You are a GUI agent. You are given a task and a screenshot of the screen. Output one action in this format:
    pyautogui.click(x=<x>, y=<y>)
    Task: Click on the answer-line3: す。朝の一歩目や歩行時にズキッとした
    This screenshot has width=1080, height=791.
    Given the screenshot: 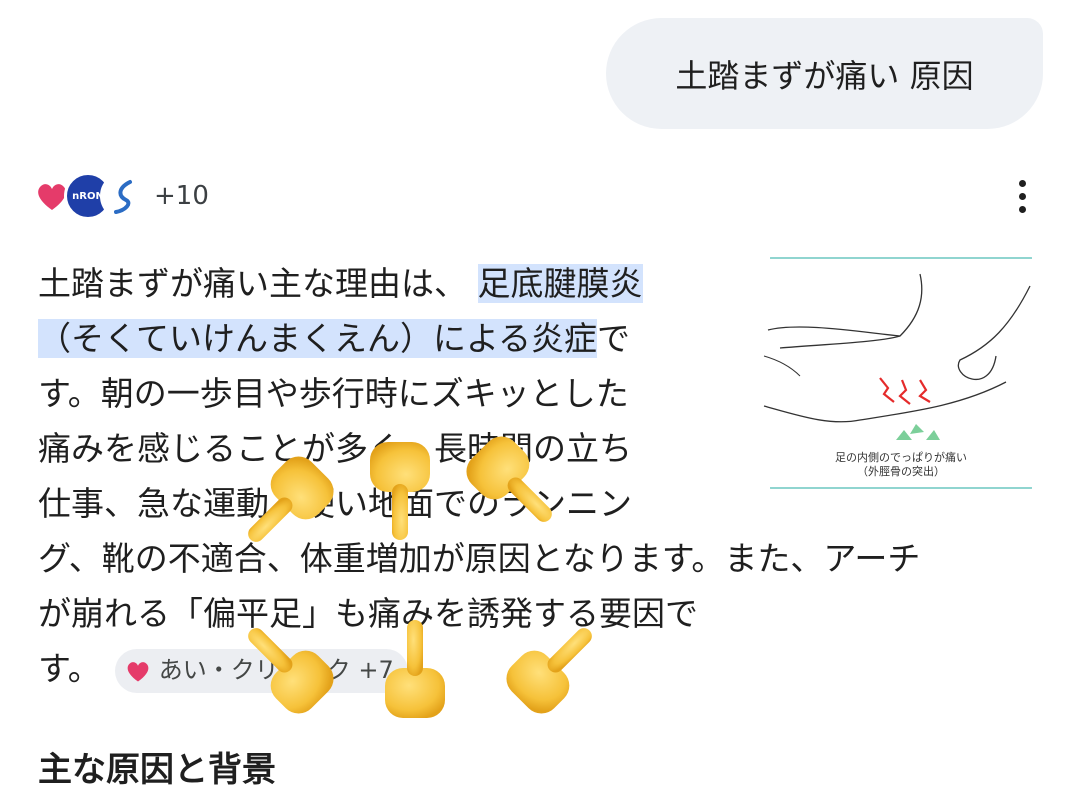 What is the action you would take?
    pyautogui.click(x=333, y=393)
    